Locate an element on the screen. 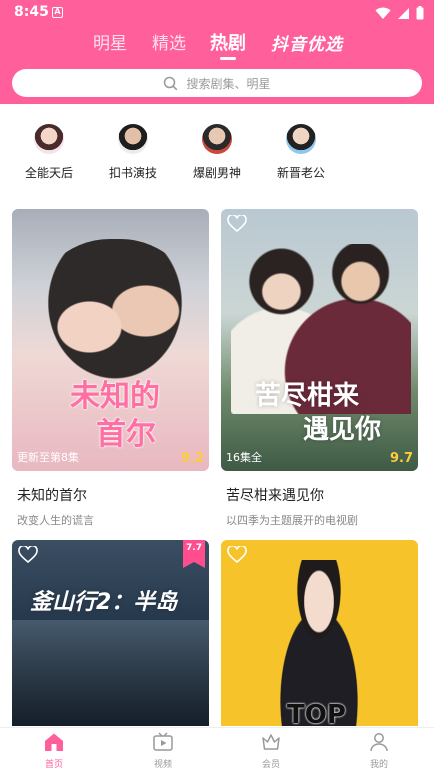  profile-icon is located at coordinates (379, 742).